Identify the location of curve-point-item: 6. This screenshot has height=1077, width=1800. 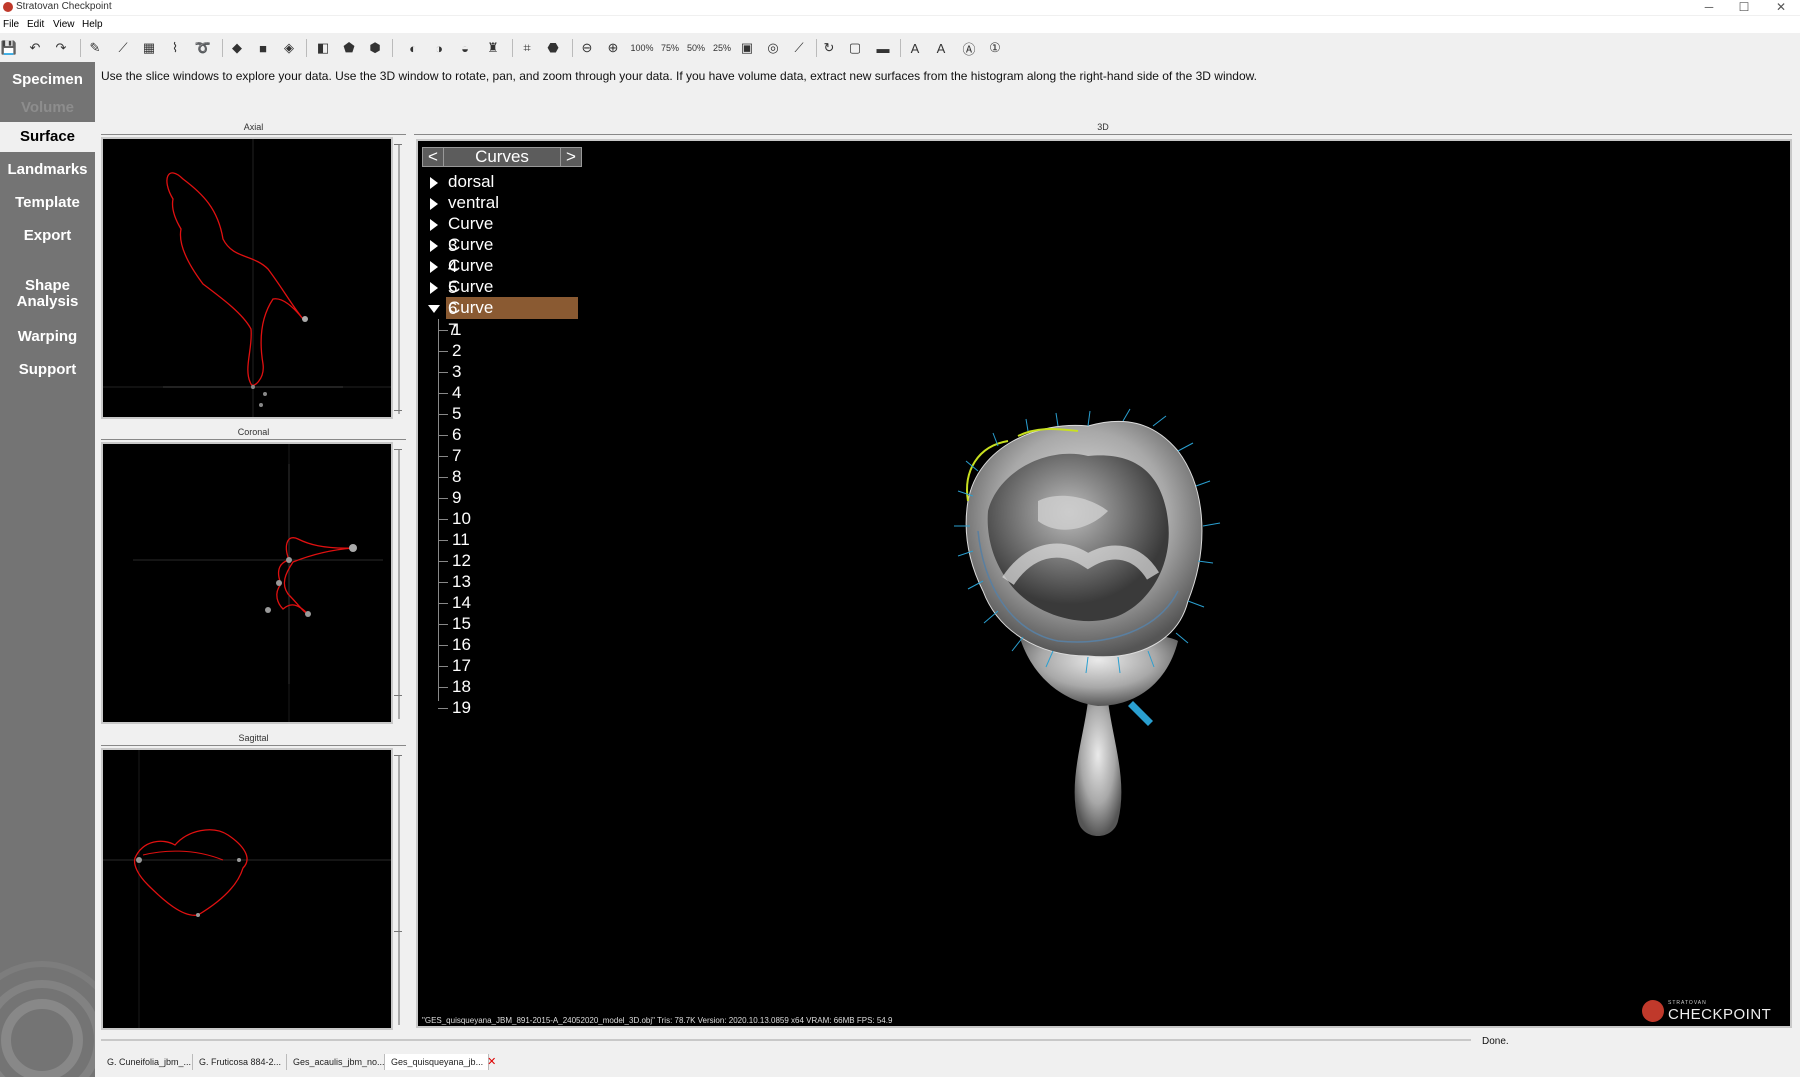
(456, 435).